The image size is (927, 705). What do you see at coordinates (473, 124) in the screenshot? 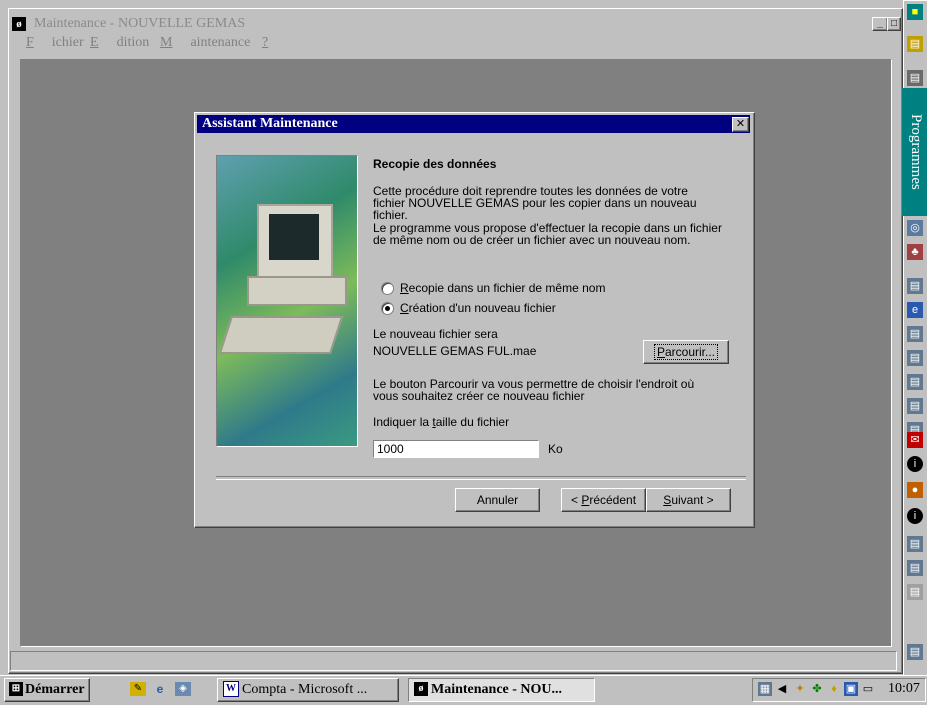
I see `dialog-titlebar: Assistant Maintenance` at bounding box center [473, 124].